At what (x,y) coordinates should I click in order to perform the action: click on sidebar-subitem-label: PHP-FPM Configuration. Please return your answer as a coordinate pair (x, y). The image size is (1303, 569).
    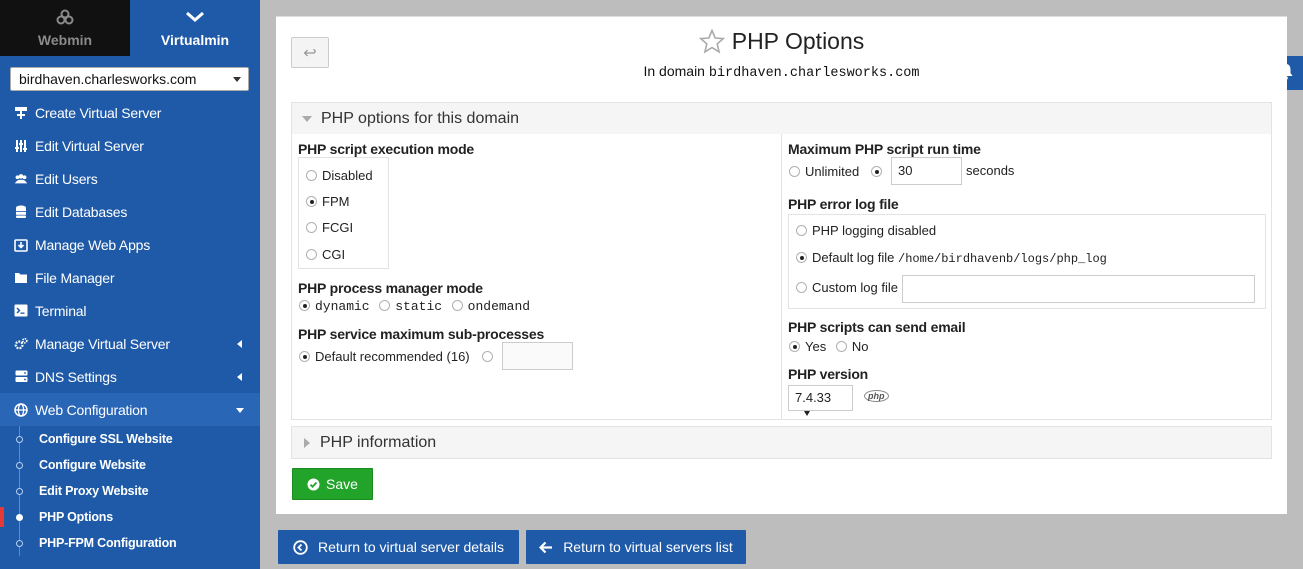
    Looking at the image, I should click on (108, 543).